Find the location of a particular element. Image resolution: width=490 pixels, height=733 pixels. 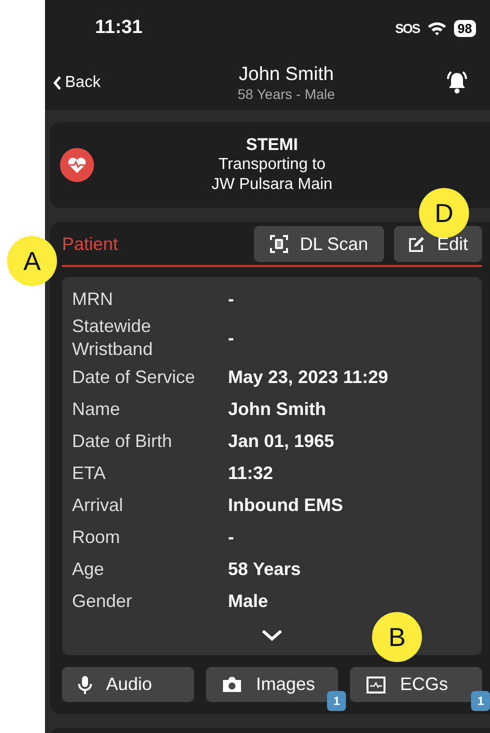

field-label: Name is located at coordinates (97, 409).